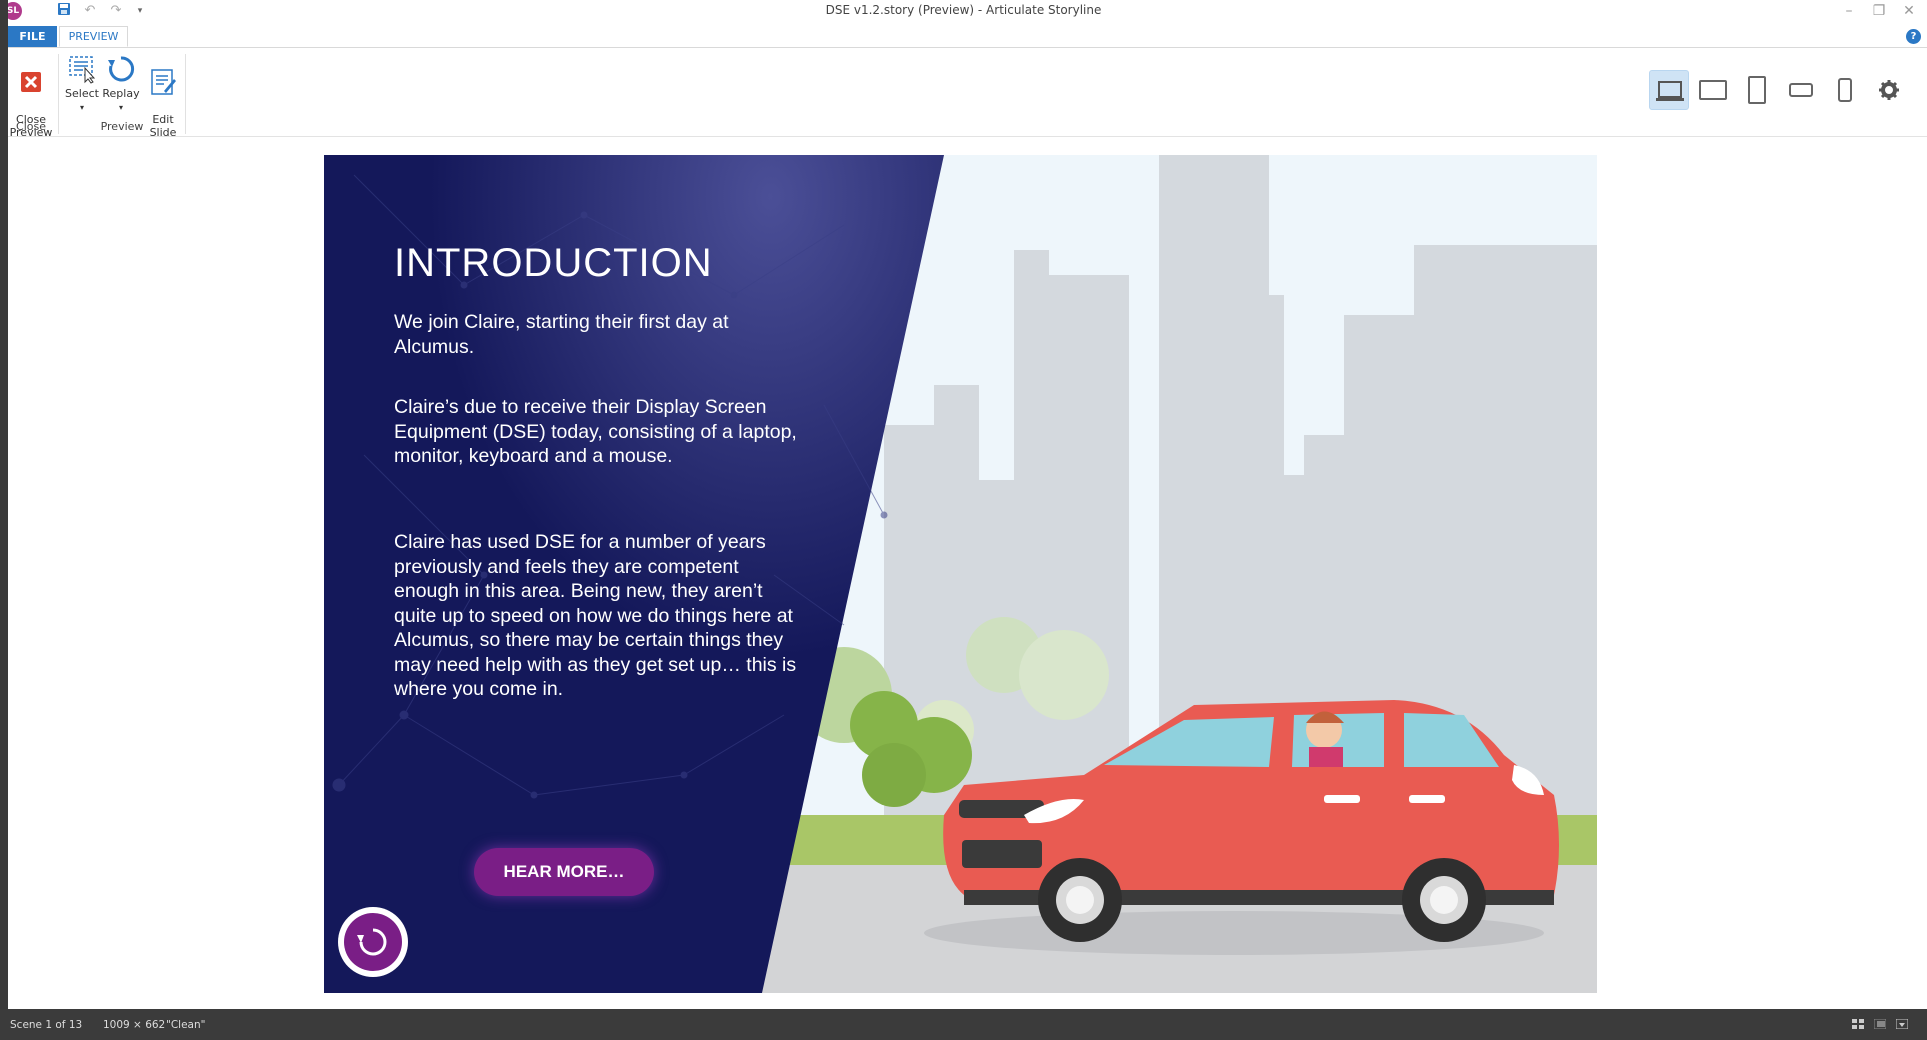 Image resolution: width=1927 pixels, height=1040 pixels. What do you see at coordinates (1849, 11) in the screenshot?
I see `minimize-button: –` at bounding box center [1849, 11].